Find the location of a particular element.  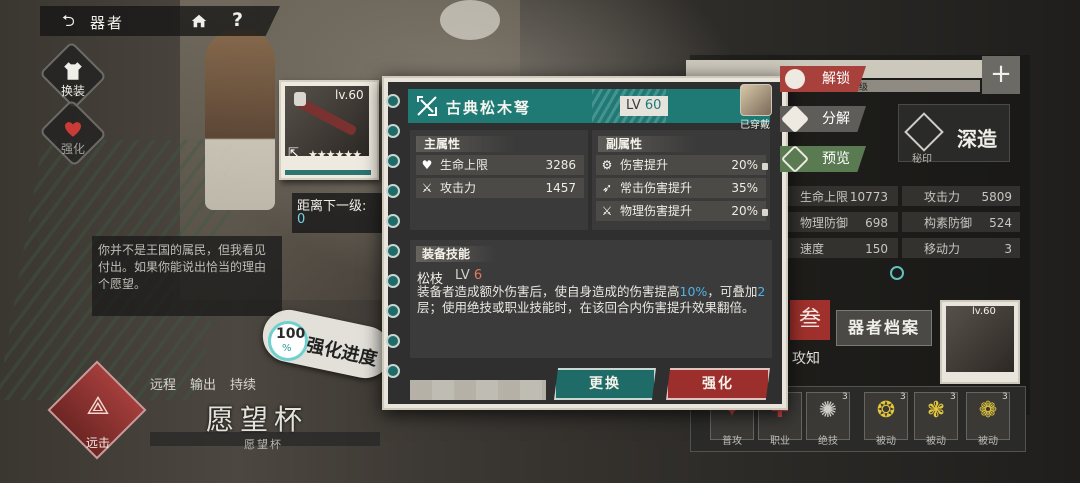

zoom-icon is located at coordinates (897, 273).